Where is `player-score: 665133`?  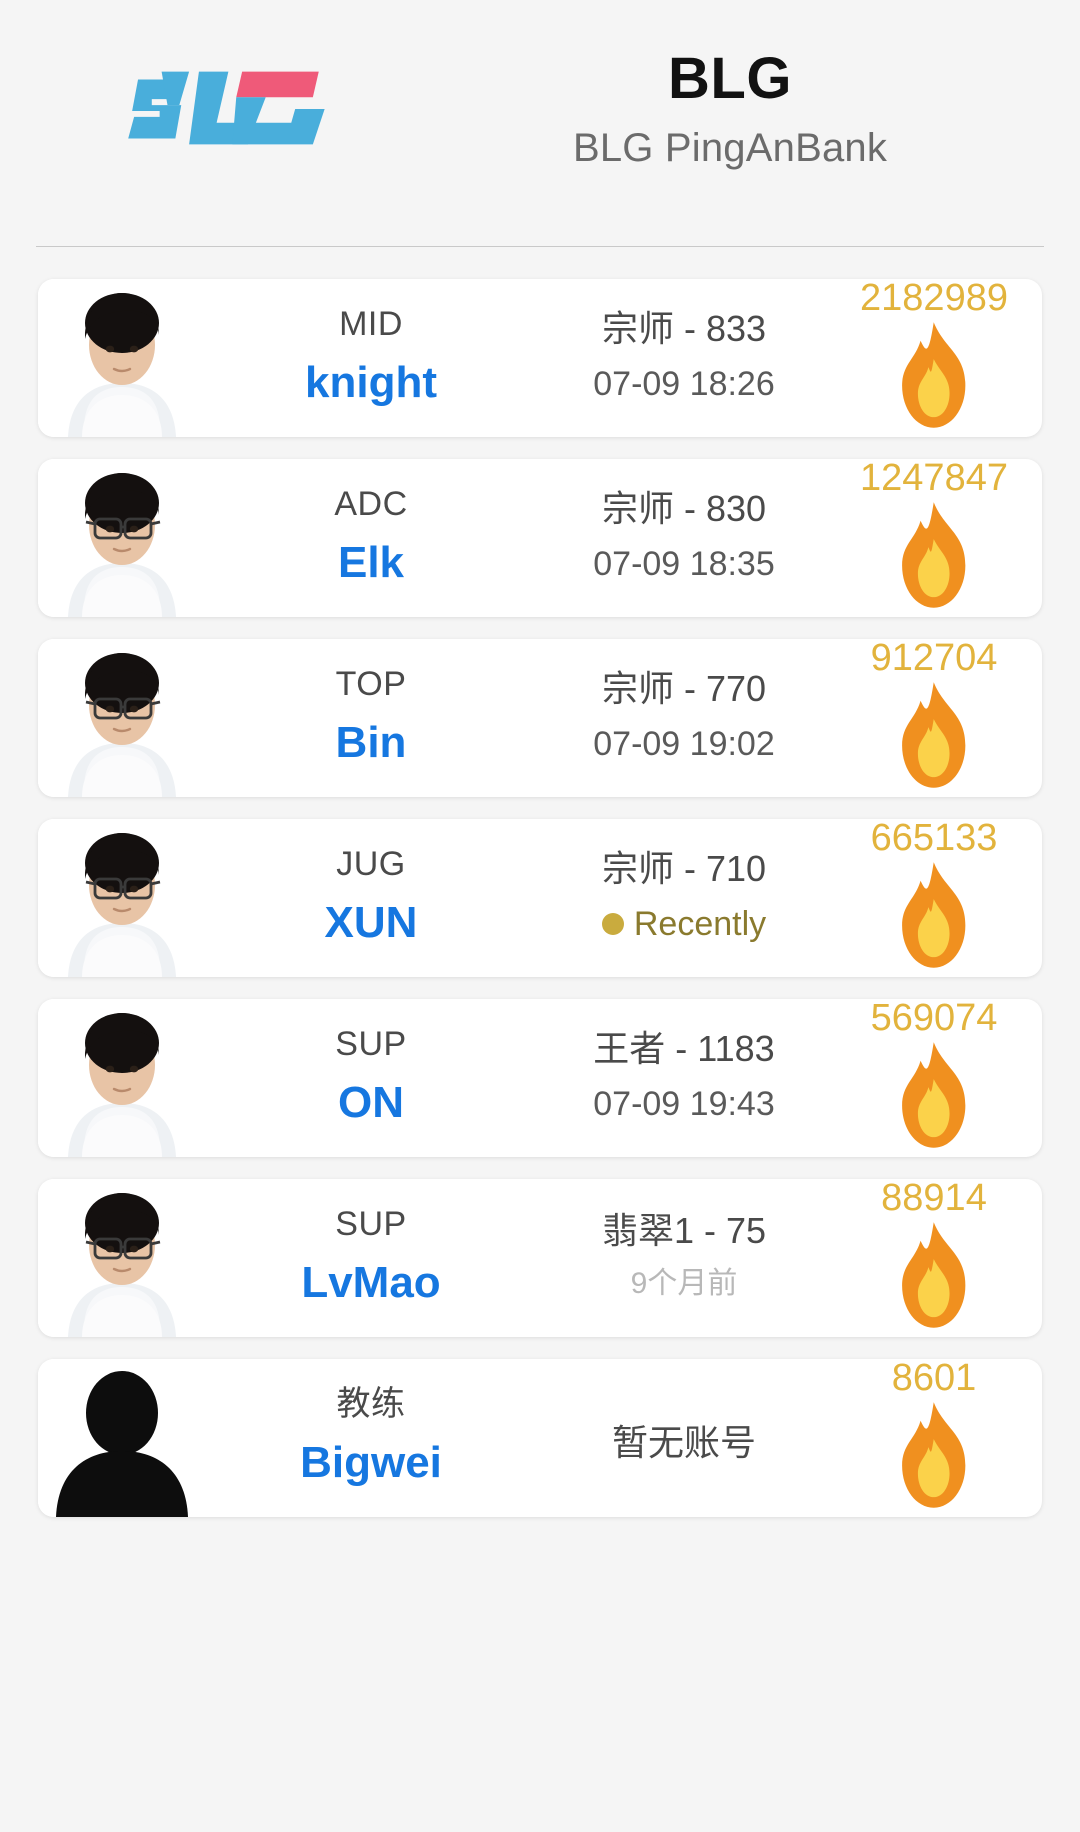
player-score: 665133 is located at coordinates (934, 839).